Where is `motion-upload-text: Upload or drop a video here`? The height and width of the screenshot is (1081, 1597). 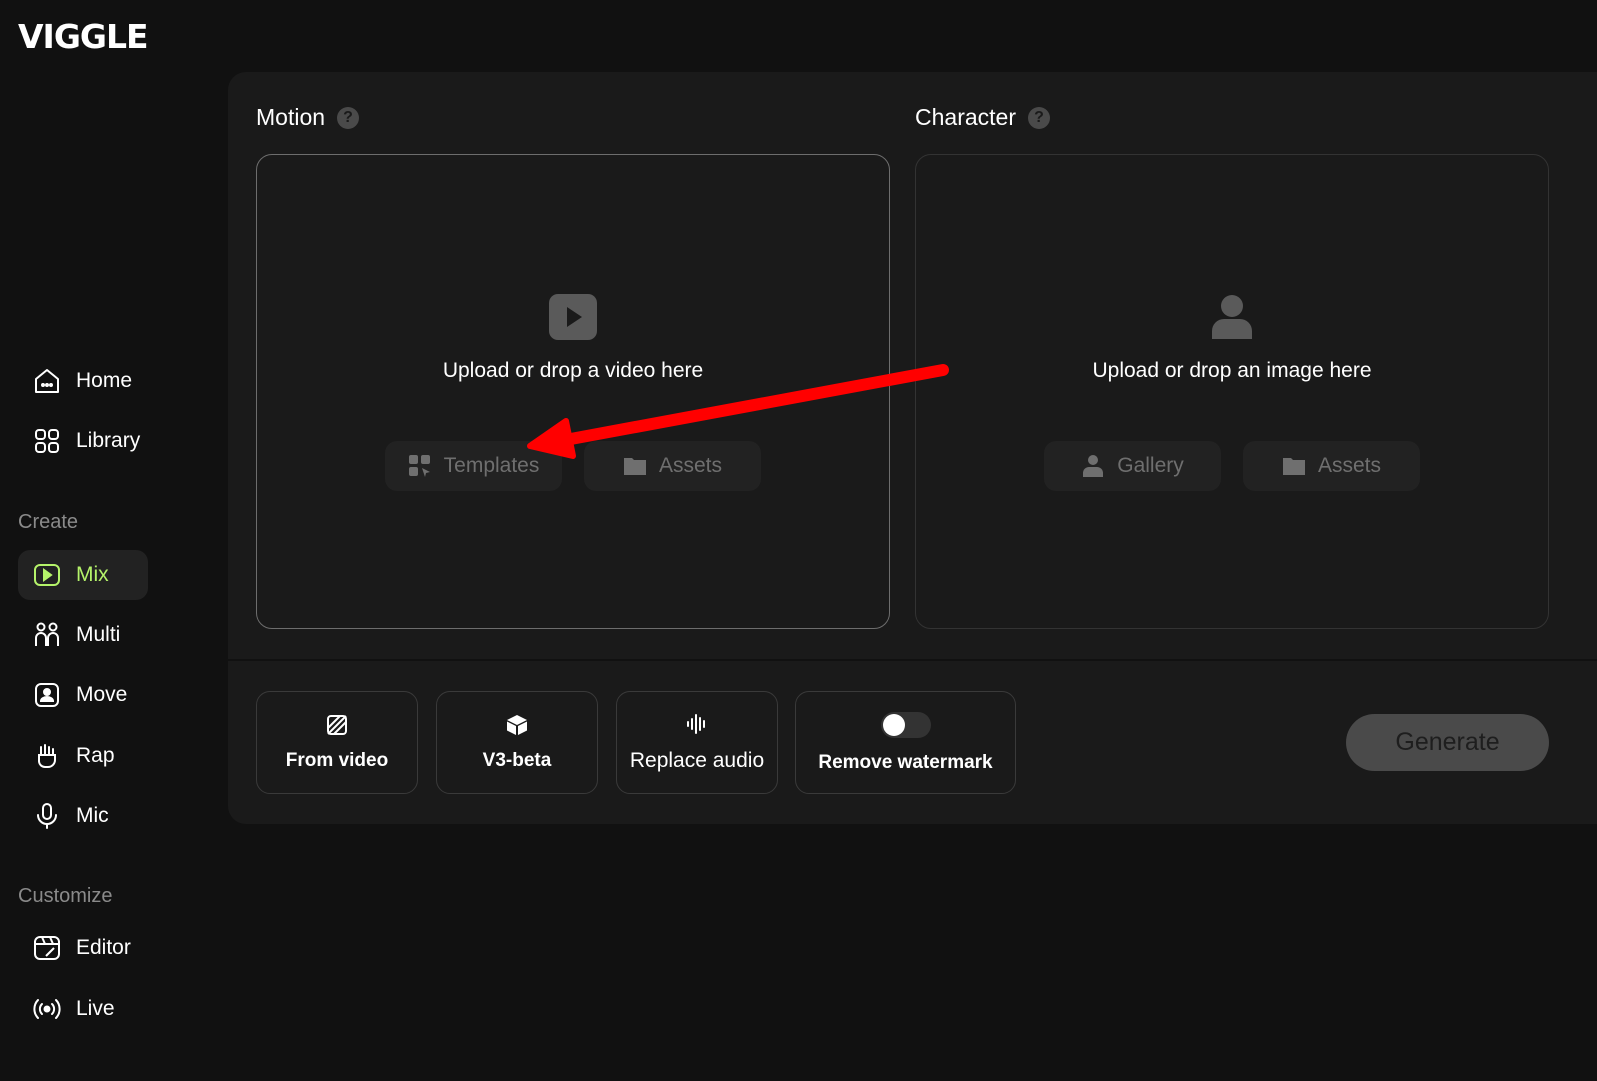 motion-upload-text: Upload or drop a video here is located at coordinates (573, 370).